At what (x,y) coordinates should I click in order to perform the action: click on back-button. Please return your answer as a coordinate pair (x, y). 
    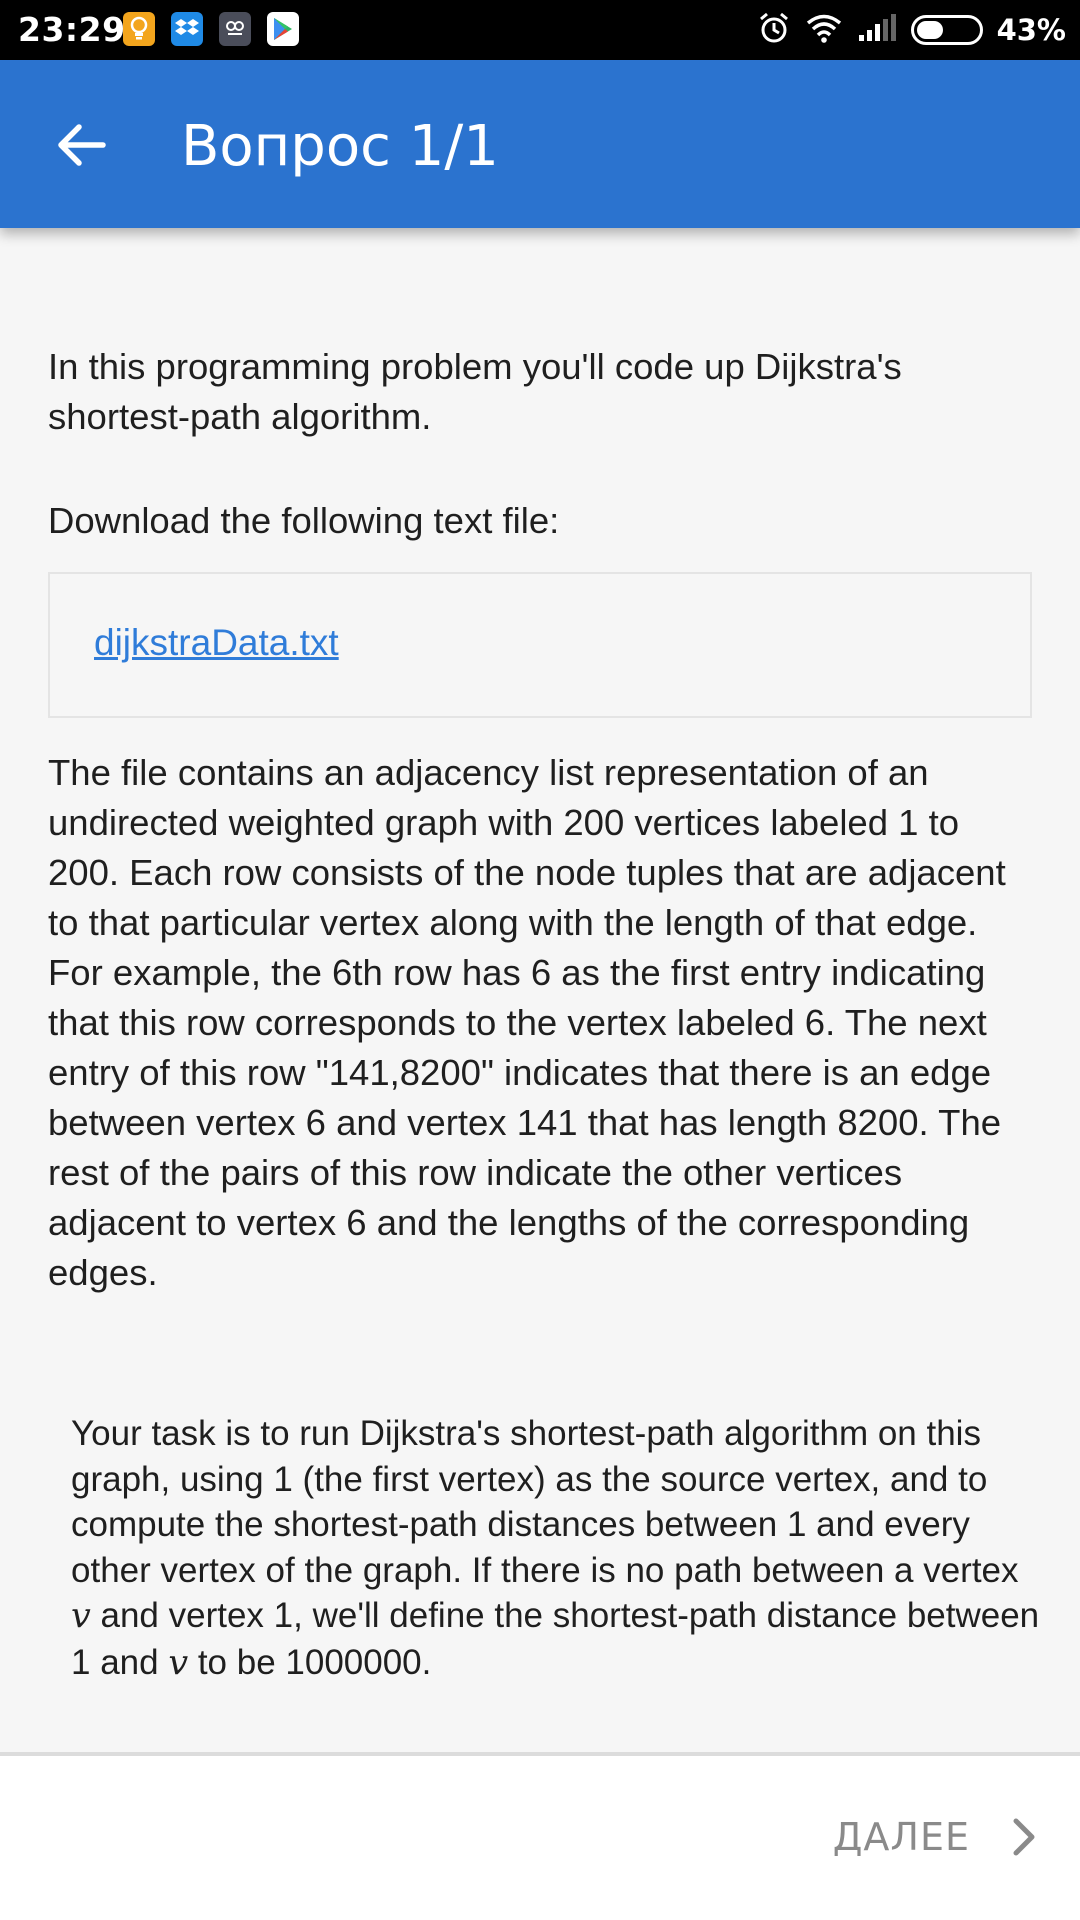
    Looking at the image, I should click on (81, 145).